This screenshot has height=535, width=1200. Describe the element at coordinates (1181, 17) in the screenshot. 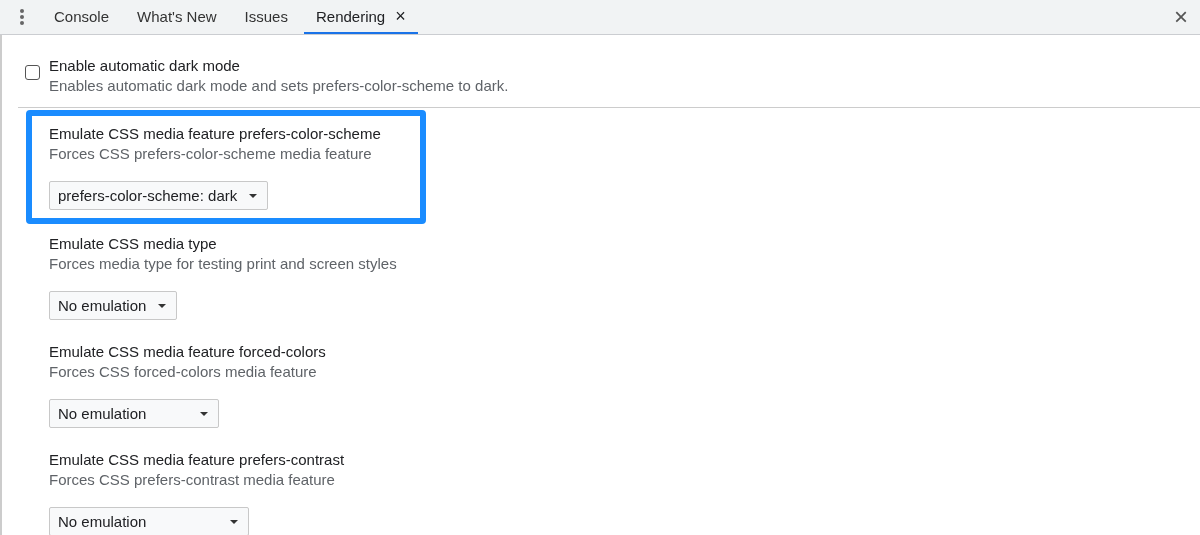

I see `close-button: ×` at that location.